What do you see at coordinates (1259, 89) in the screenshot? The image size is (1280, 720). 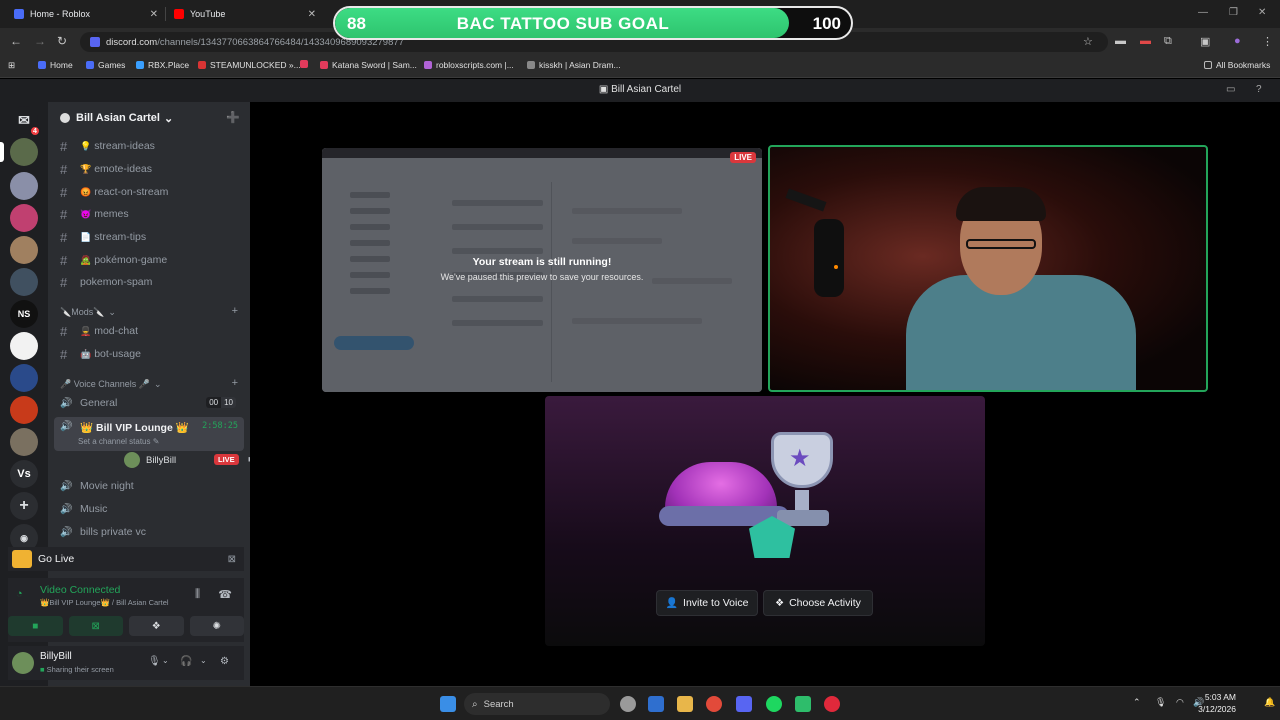 I see `help-icon: ?` at bounding box center [1259, 89].